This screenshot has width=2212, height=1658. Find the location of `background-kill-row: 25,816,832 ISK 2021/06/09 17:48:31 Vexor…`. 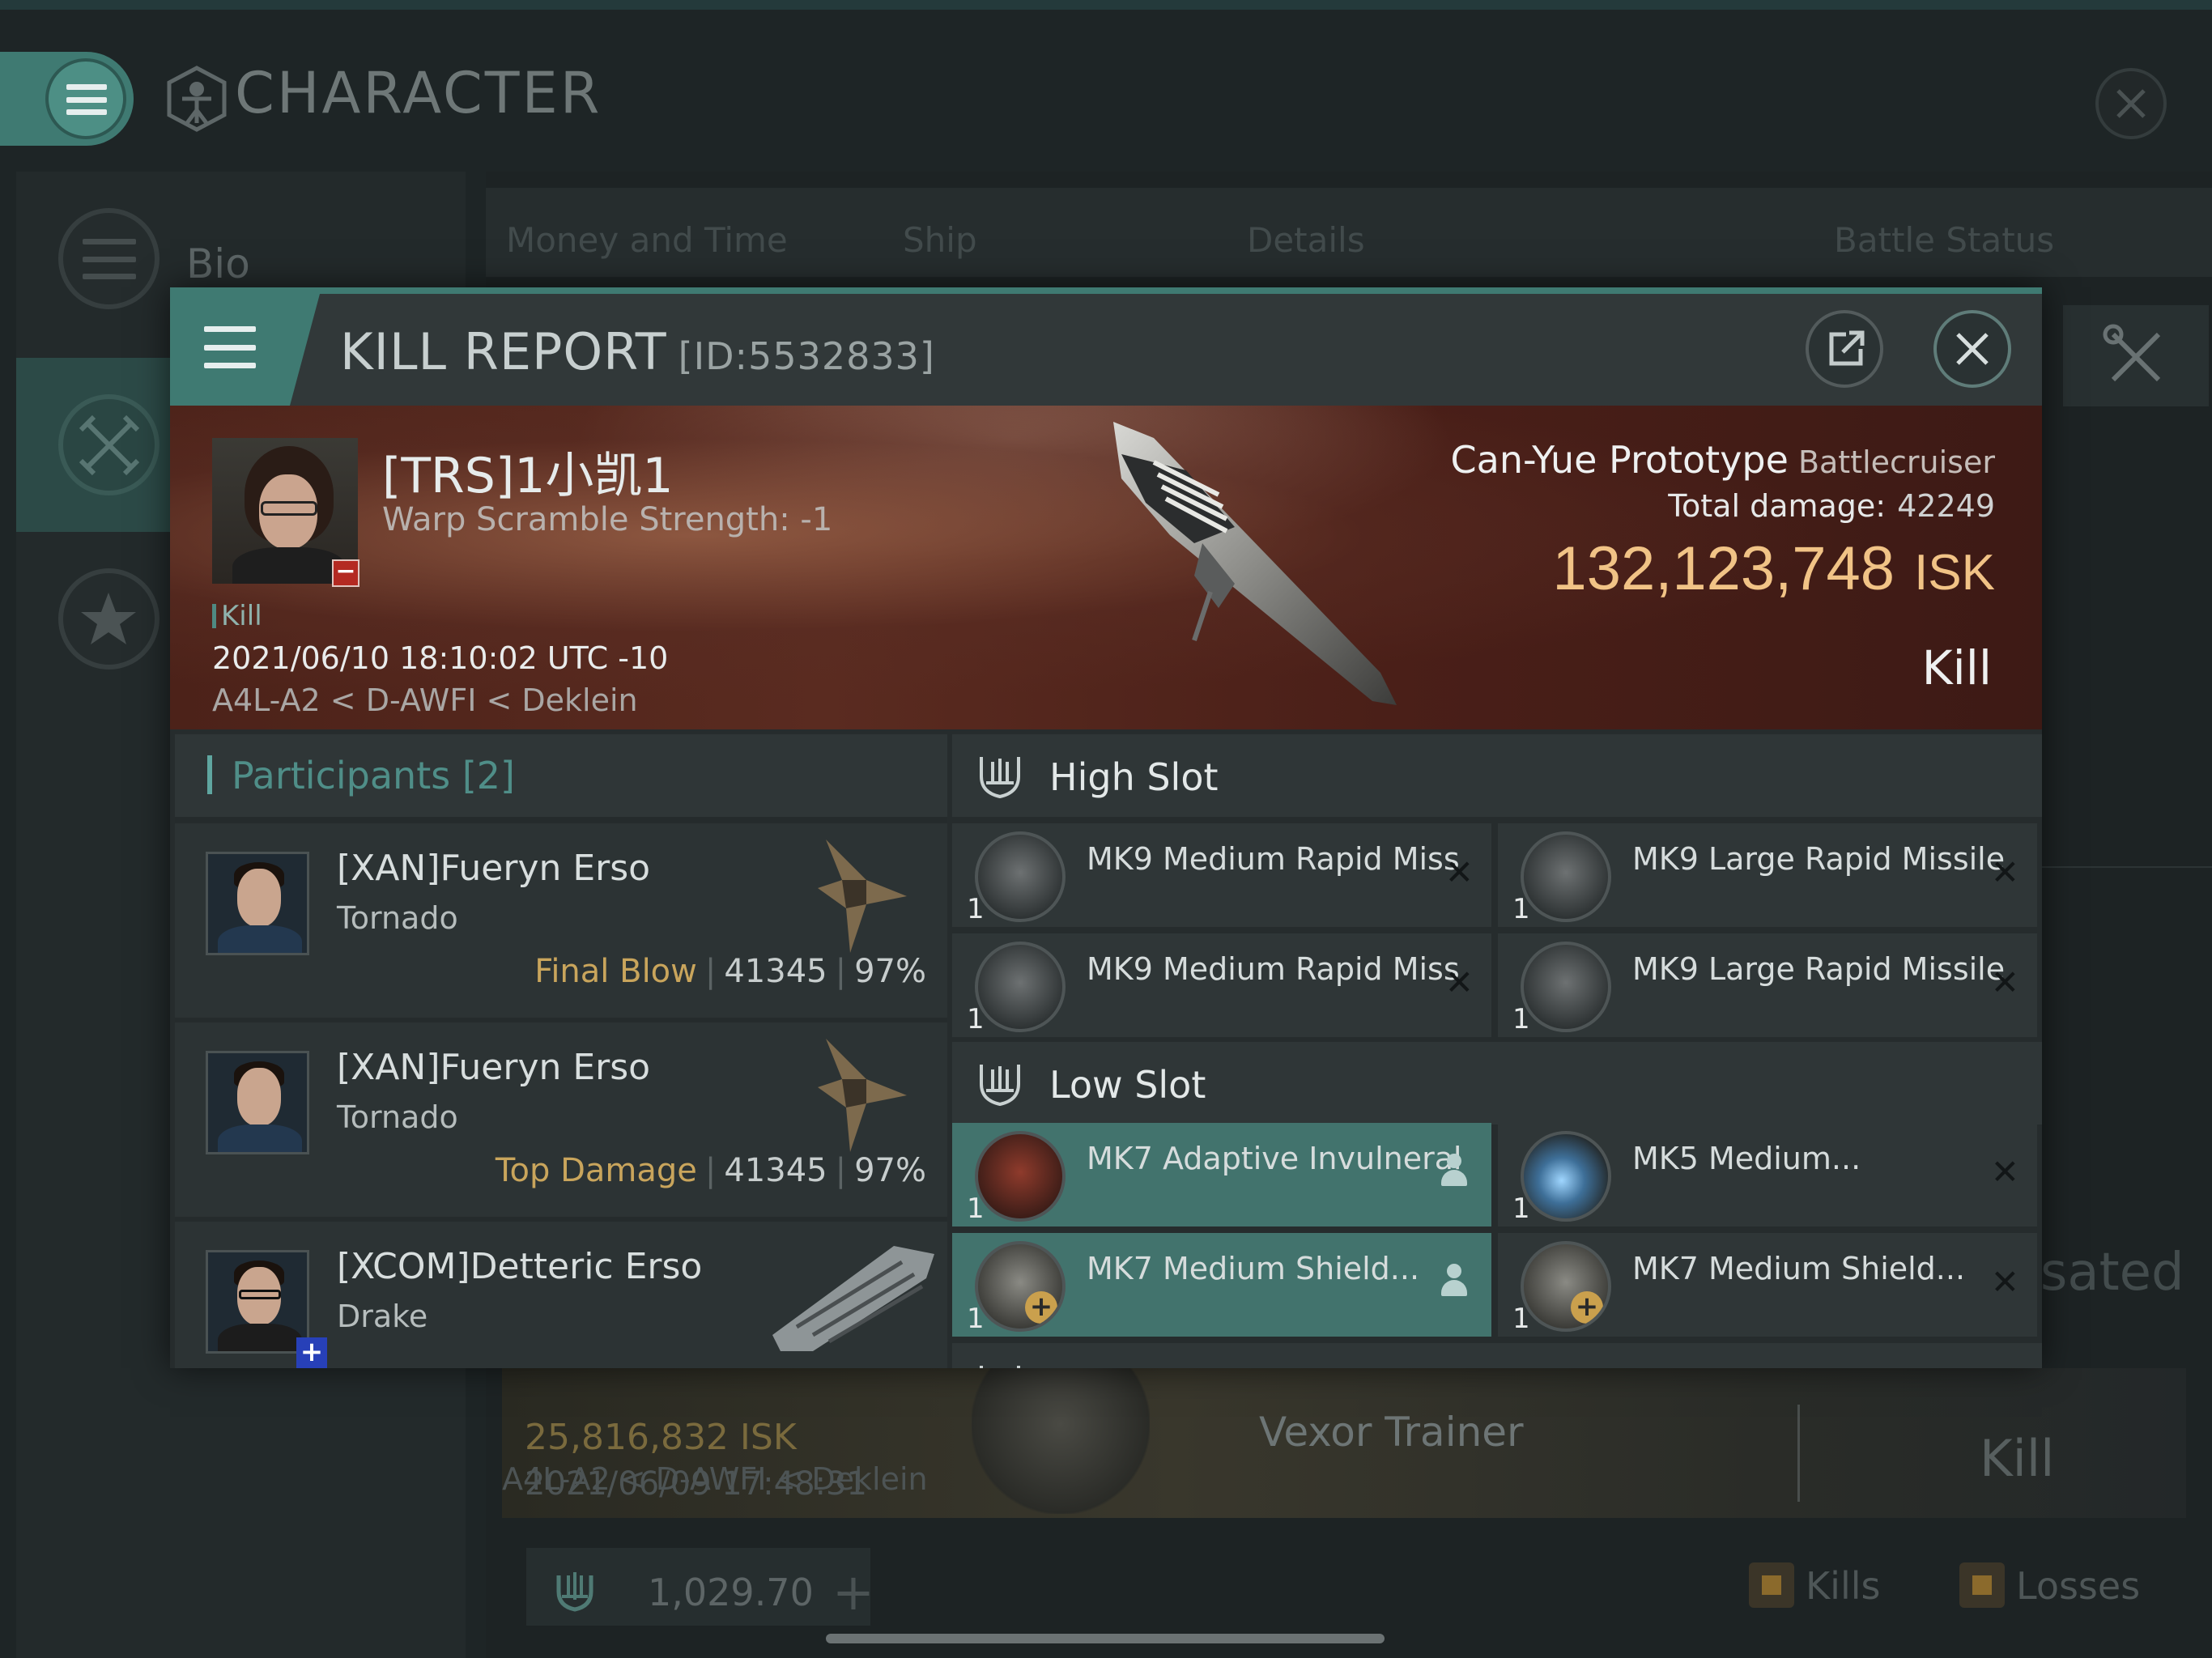

background-kill-row: 25,816,832 ISK 2021/06/09 17:48:31 Vexor… is located at coordinates (1344, 1441).